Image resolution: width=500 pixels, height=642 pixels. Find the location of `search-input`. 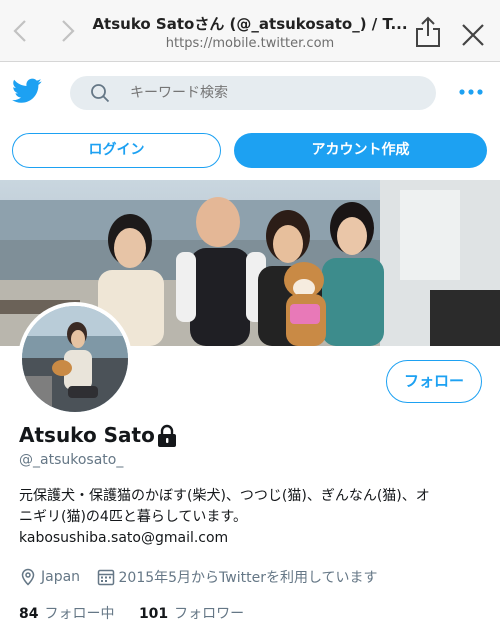

search-input is located at coordinates (275, 93).